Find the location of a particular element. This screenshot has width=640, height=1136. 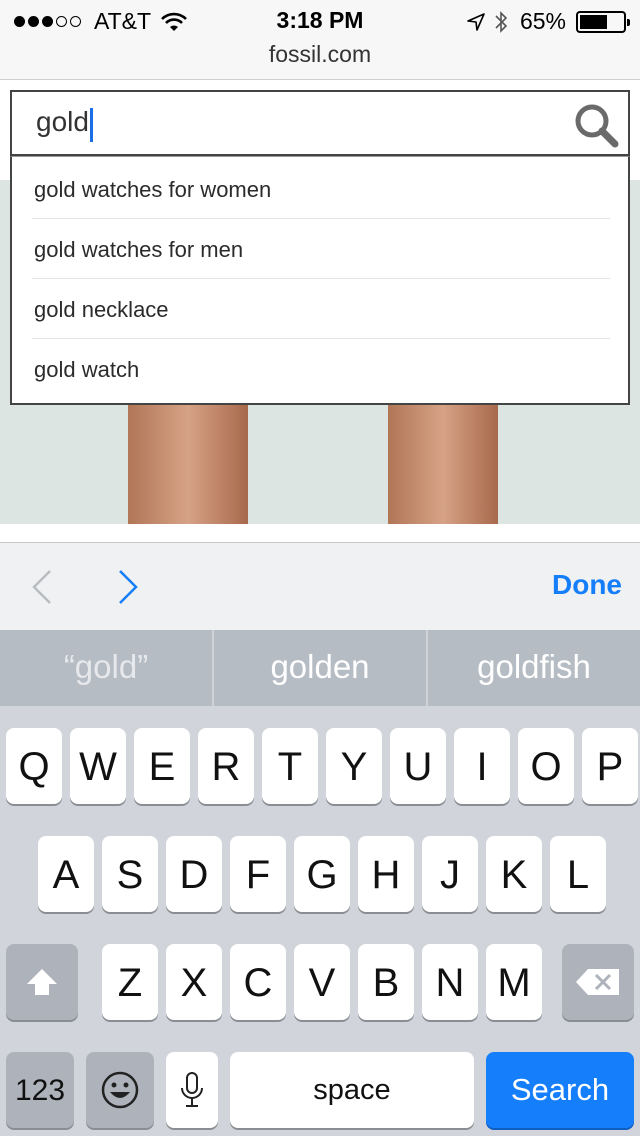

suggestion-item: gold watches for women is located at coordinates (321, 189).